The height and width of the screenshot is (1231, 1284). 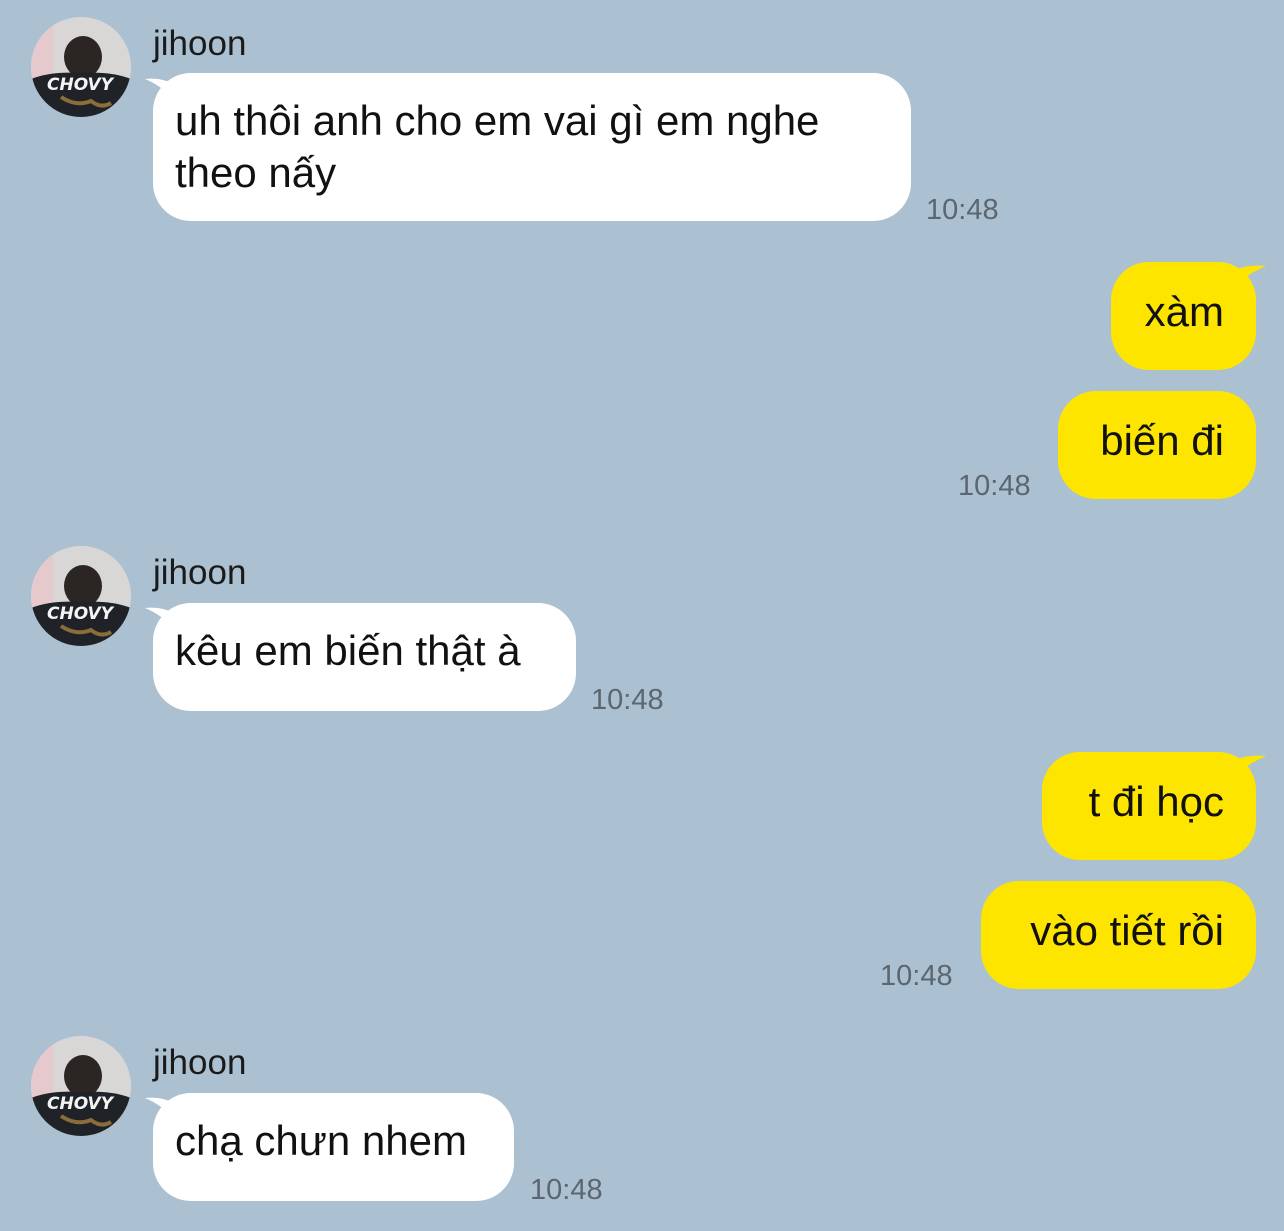 I want to click on outgoing-message-bubble: t đi học, so click(x=1149, y=806).